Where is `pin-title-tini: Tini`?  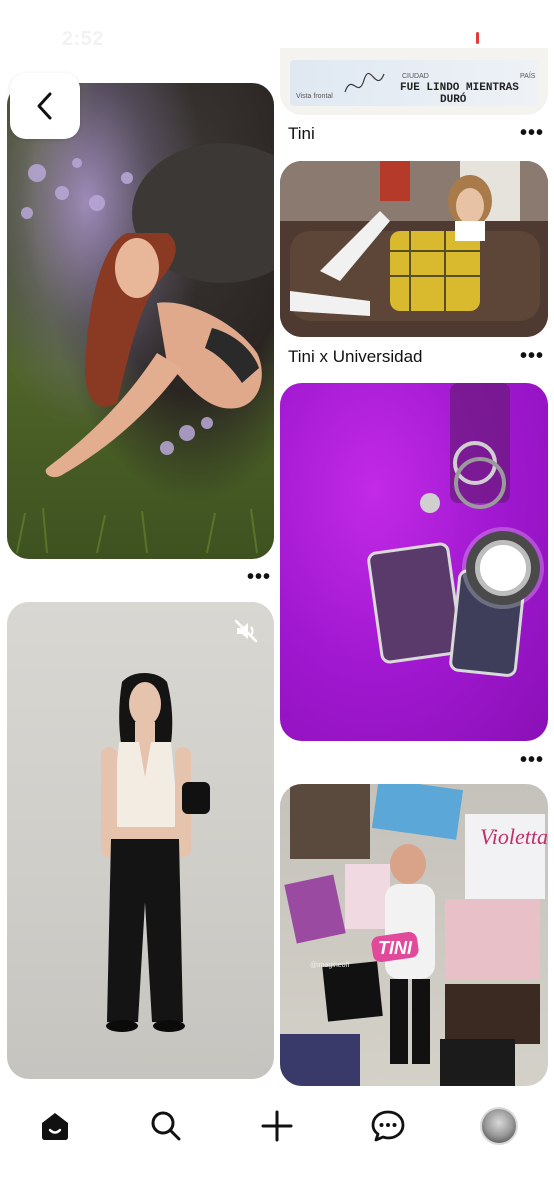
pin-title-tini: Tini is located at coordinates (301, 134).